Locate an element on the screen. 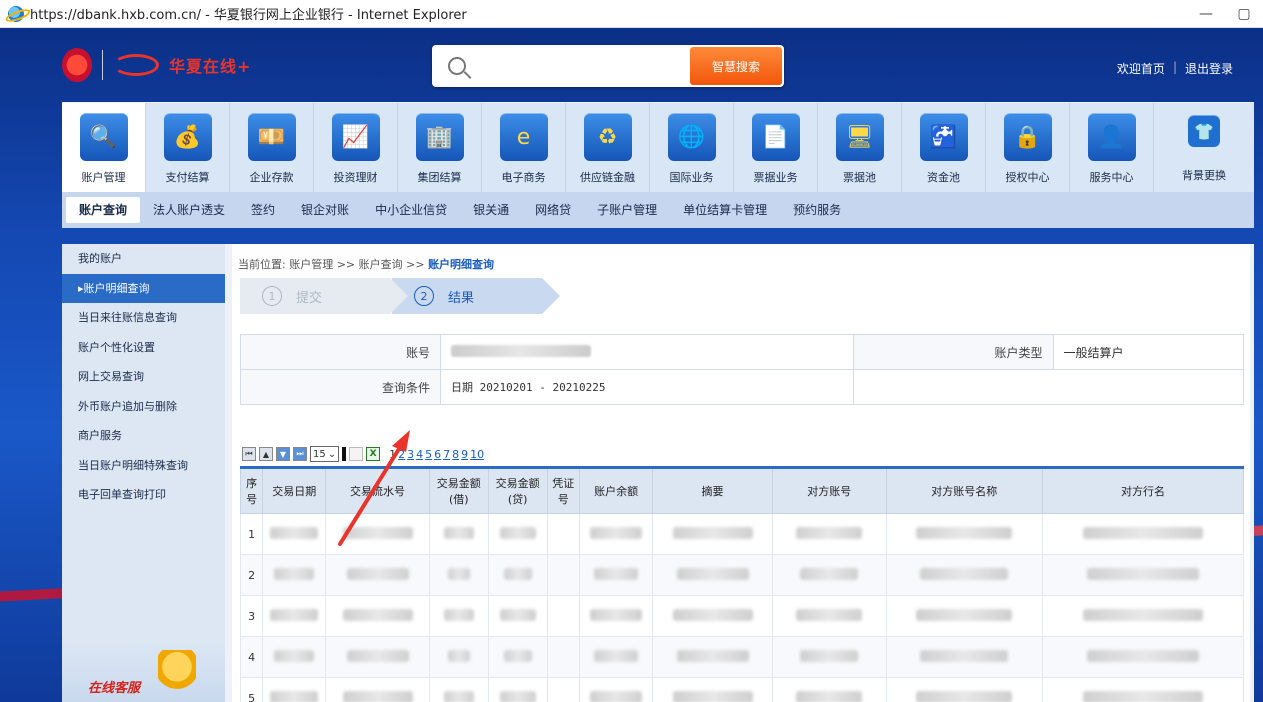  page-link: 7 is located at coordinates (446, 454).